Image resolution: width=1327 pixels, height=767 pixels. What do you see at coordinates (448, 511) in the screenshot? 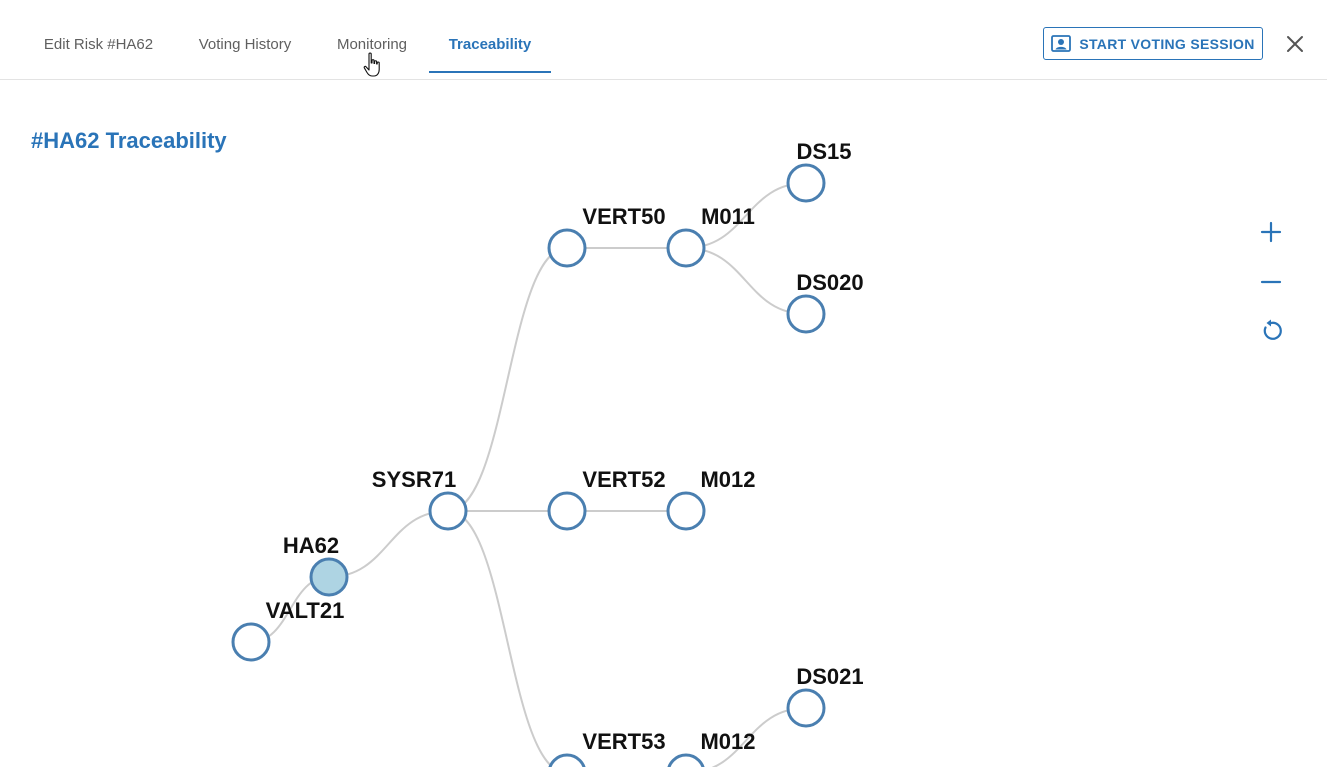
I see `node-sysr71` at bounding box center [448, 511].